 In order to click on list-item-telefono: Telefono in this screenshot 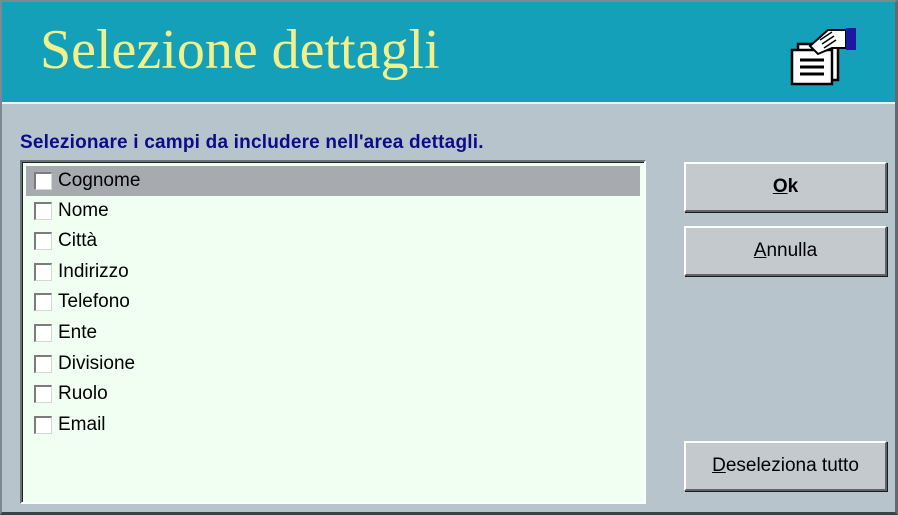, I will do `click(333, 302)`.